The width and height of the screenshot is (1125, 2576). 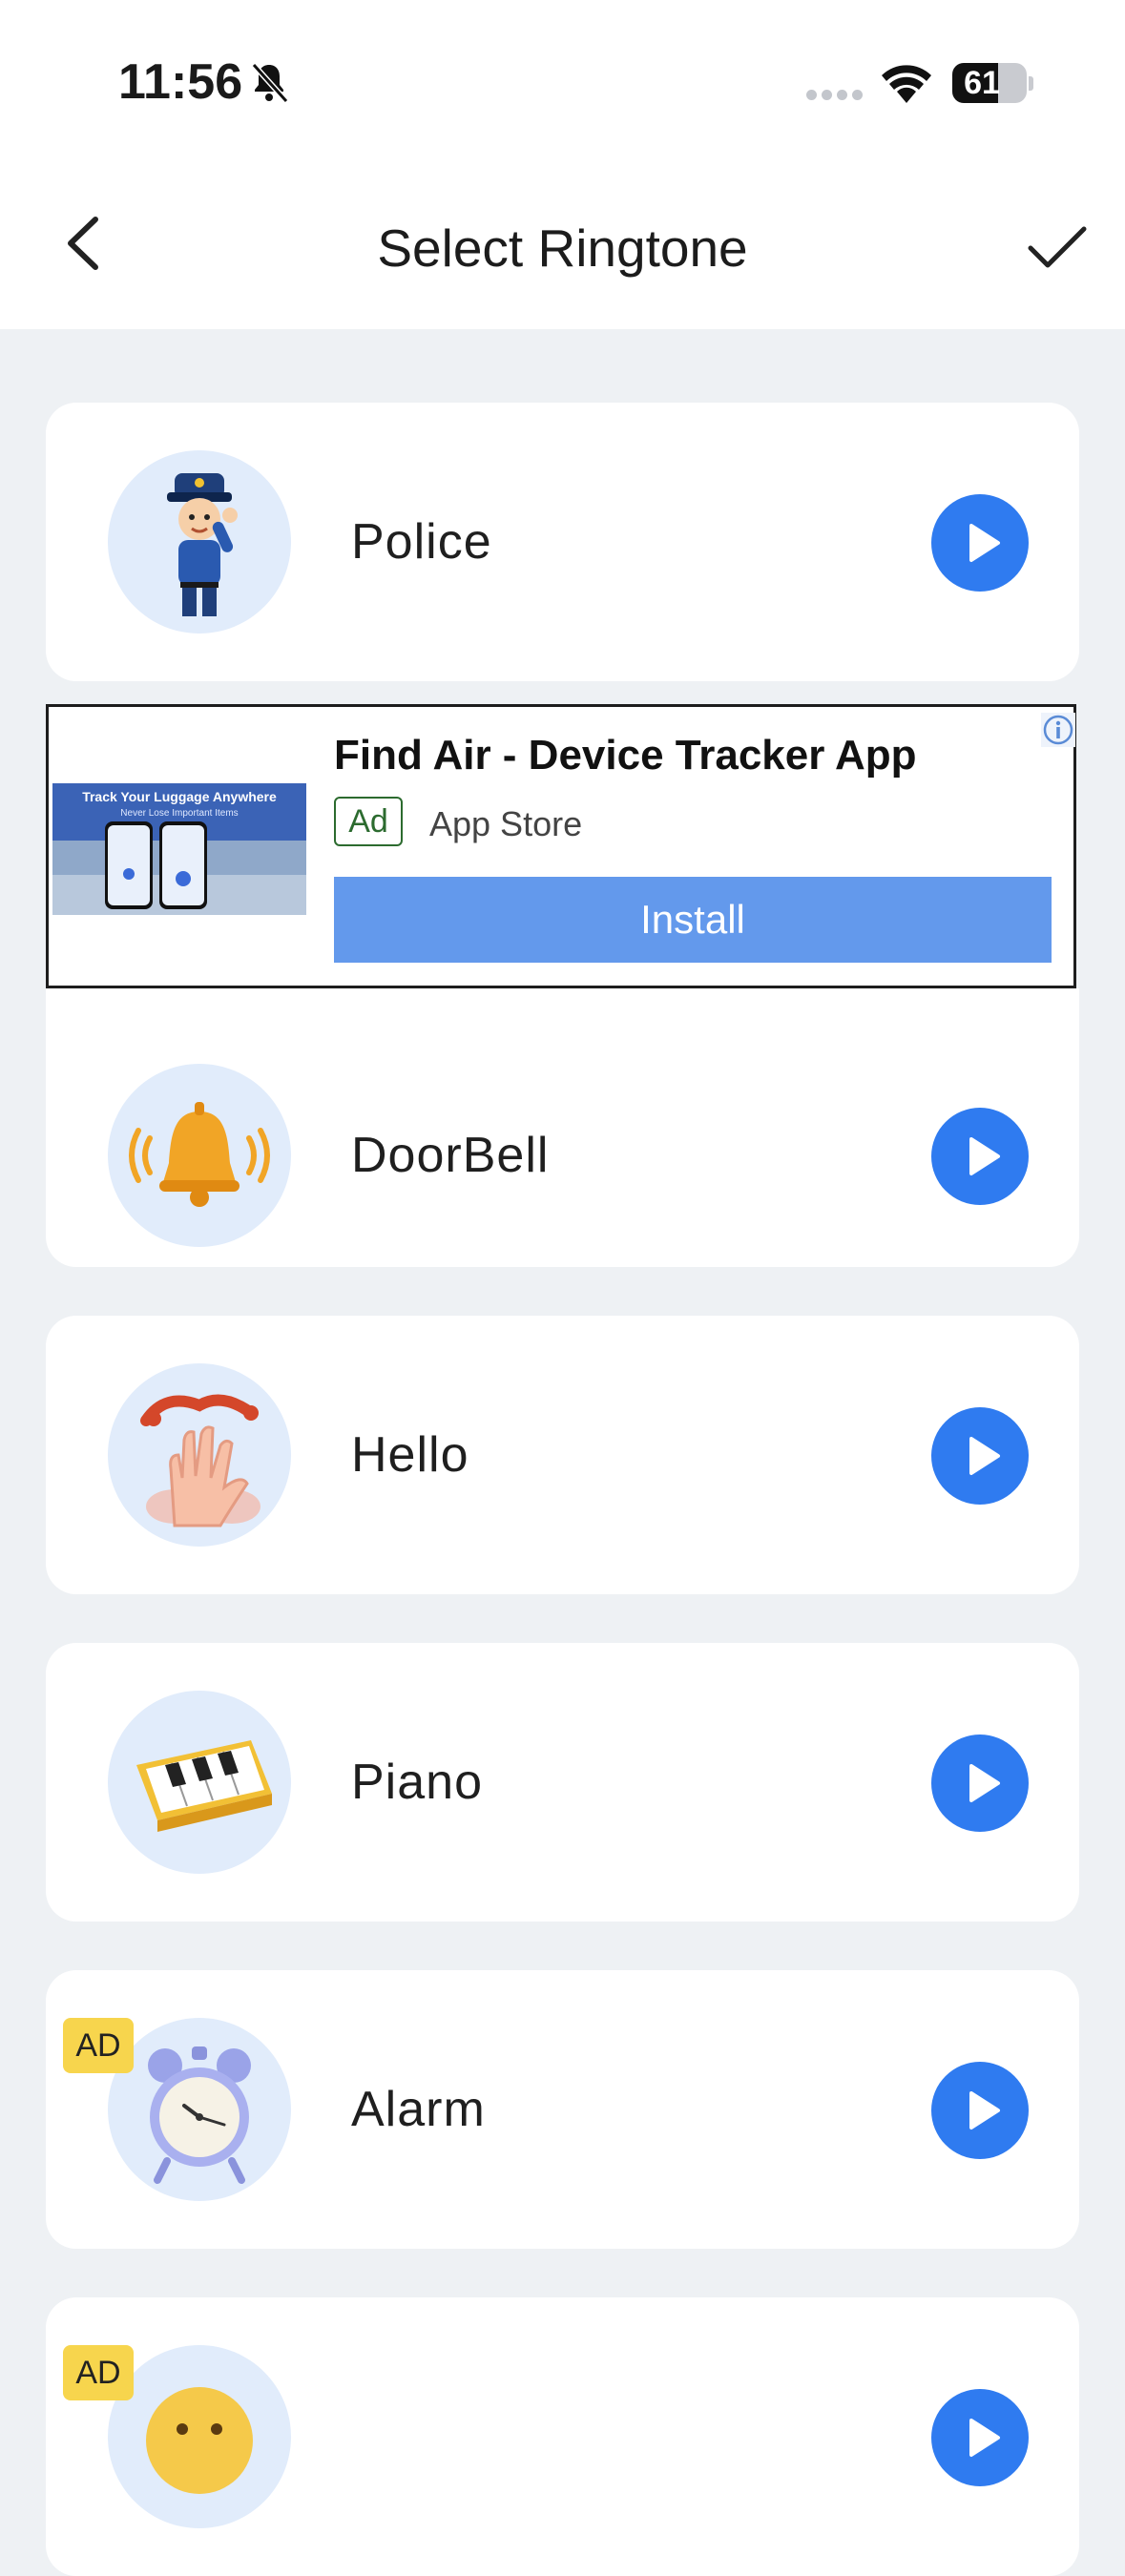 I want to click on ad-tag: Ad, so click(x=368, y=821).